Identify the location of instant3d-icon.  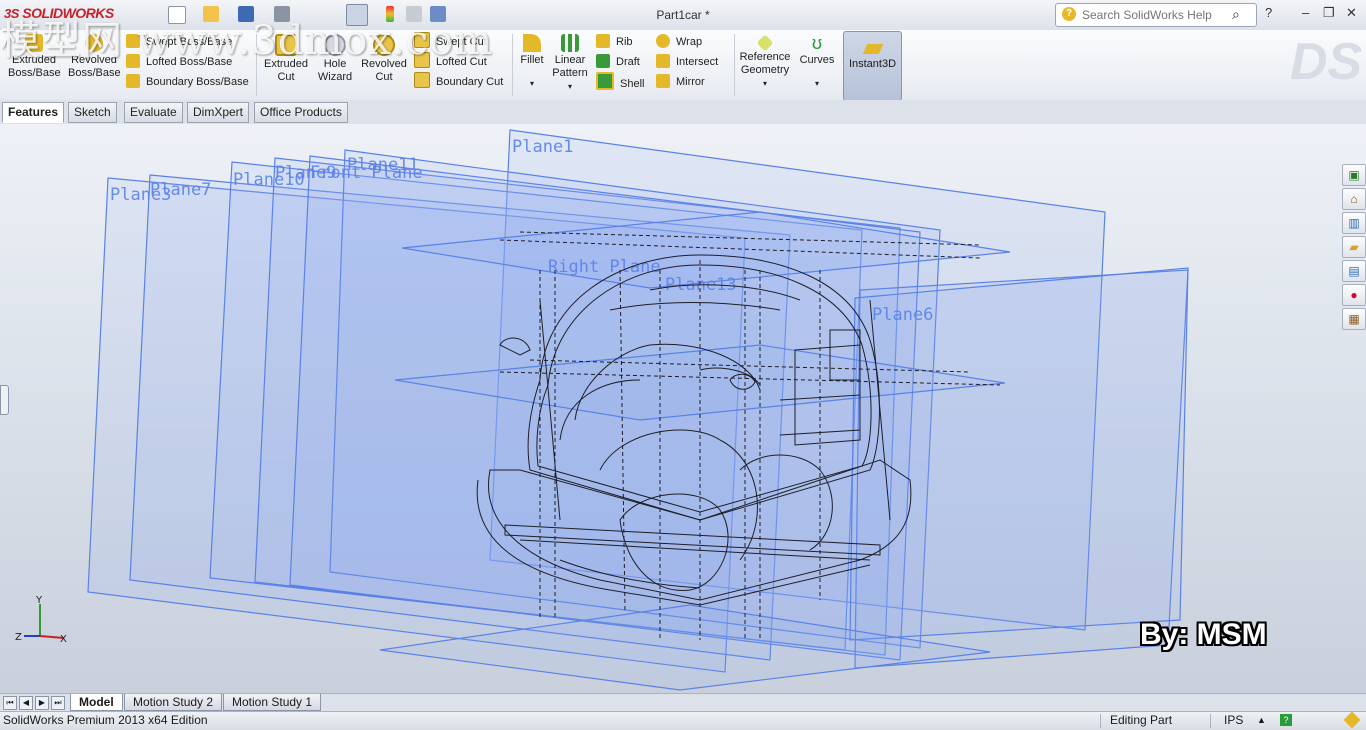
(872, 49).